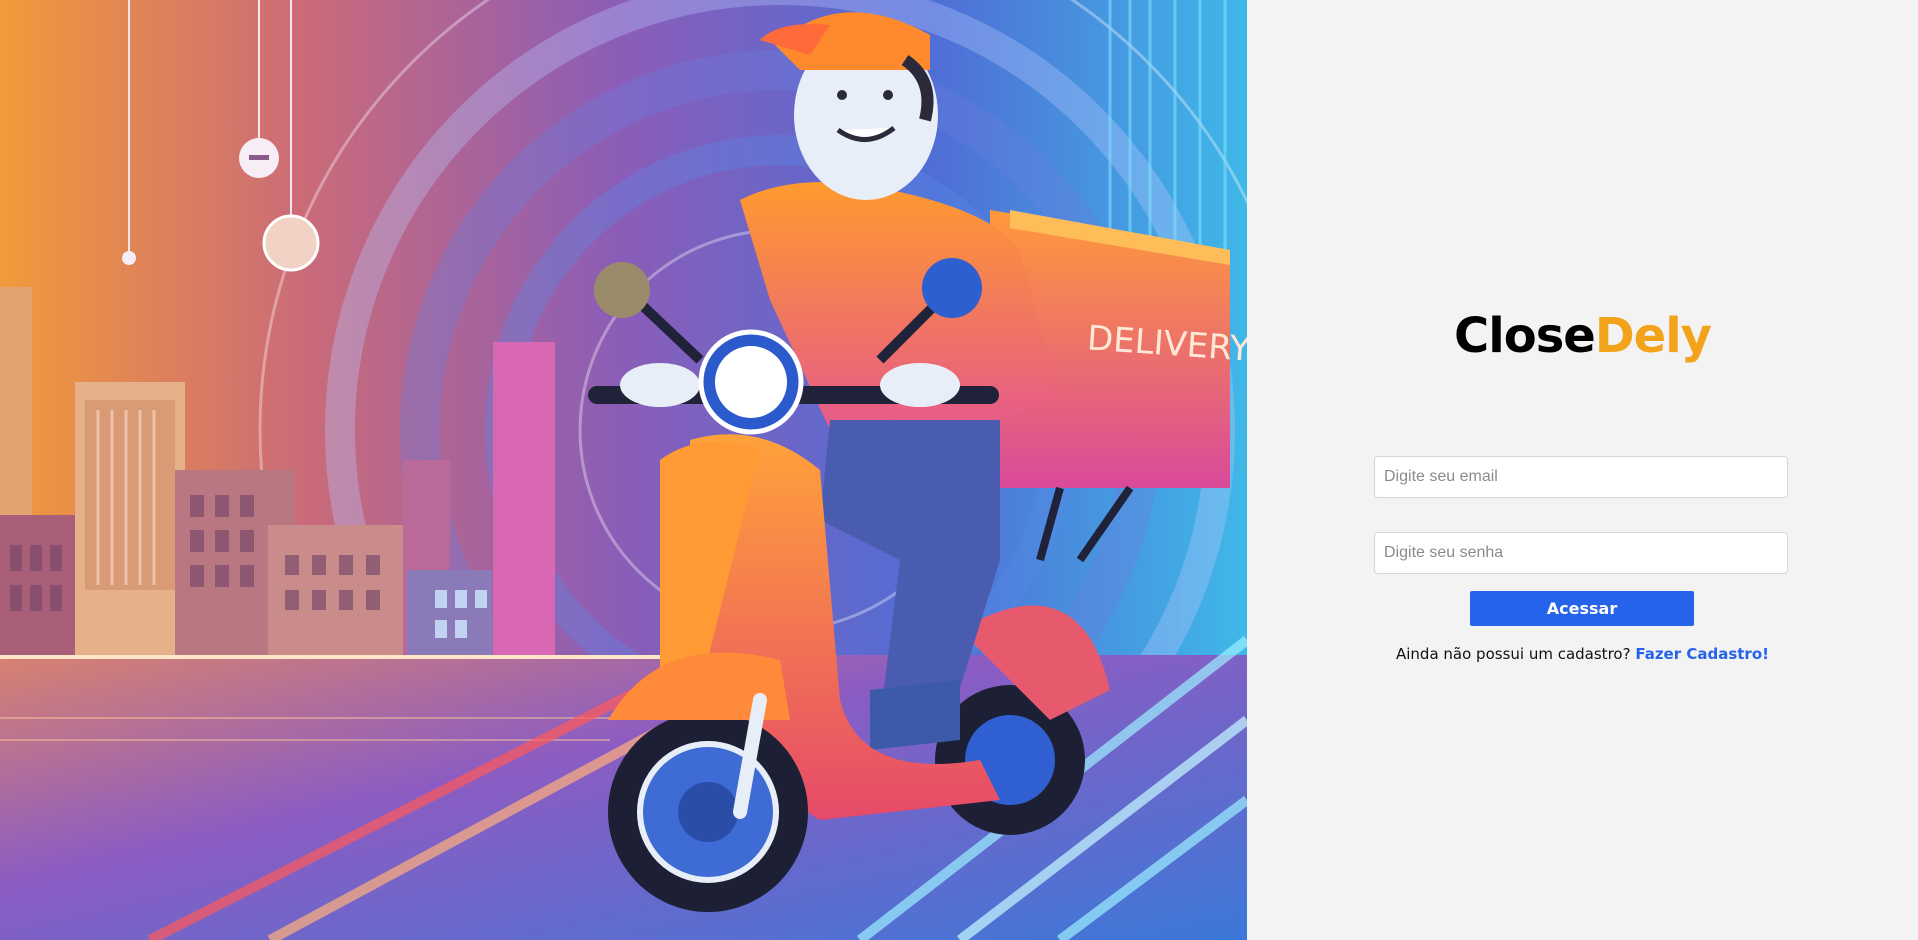  What do you see at coordinates (1581, 553) in the screenshot?
I see `password-input` at bounding box center [1581, 553].